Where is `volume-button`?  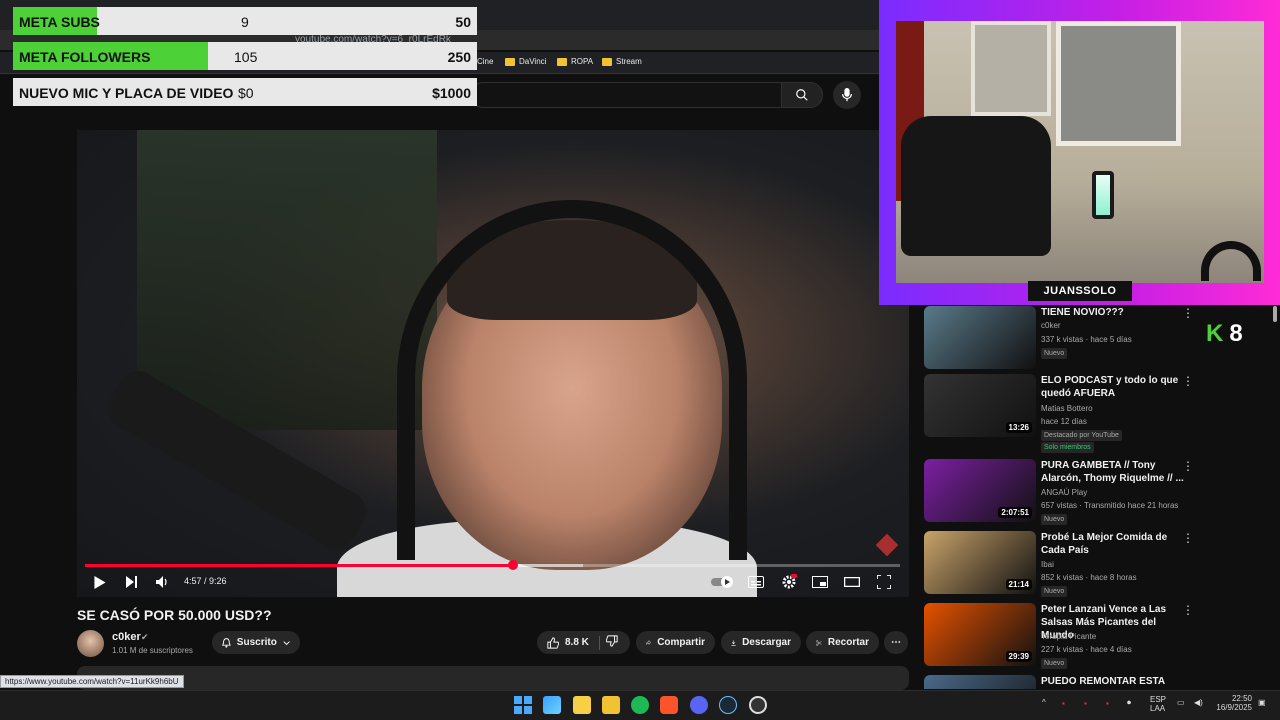
volume-button is located at coordinates (162, 582).